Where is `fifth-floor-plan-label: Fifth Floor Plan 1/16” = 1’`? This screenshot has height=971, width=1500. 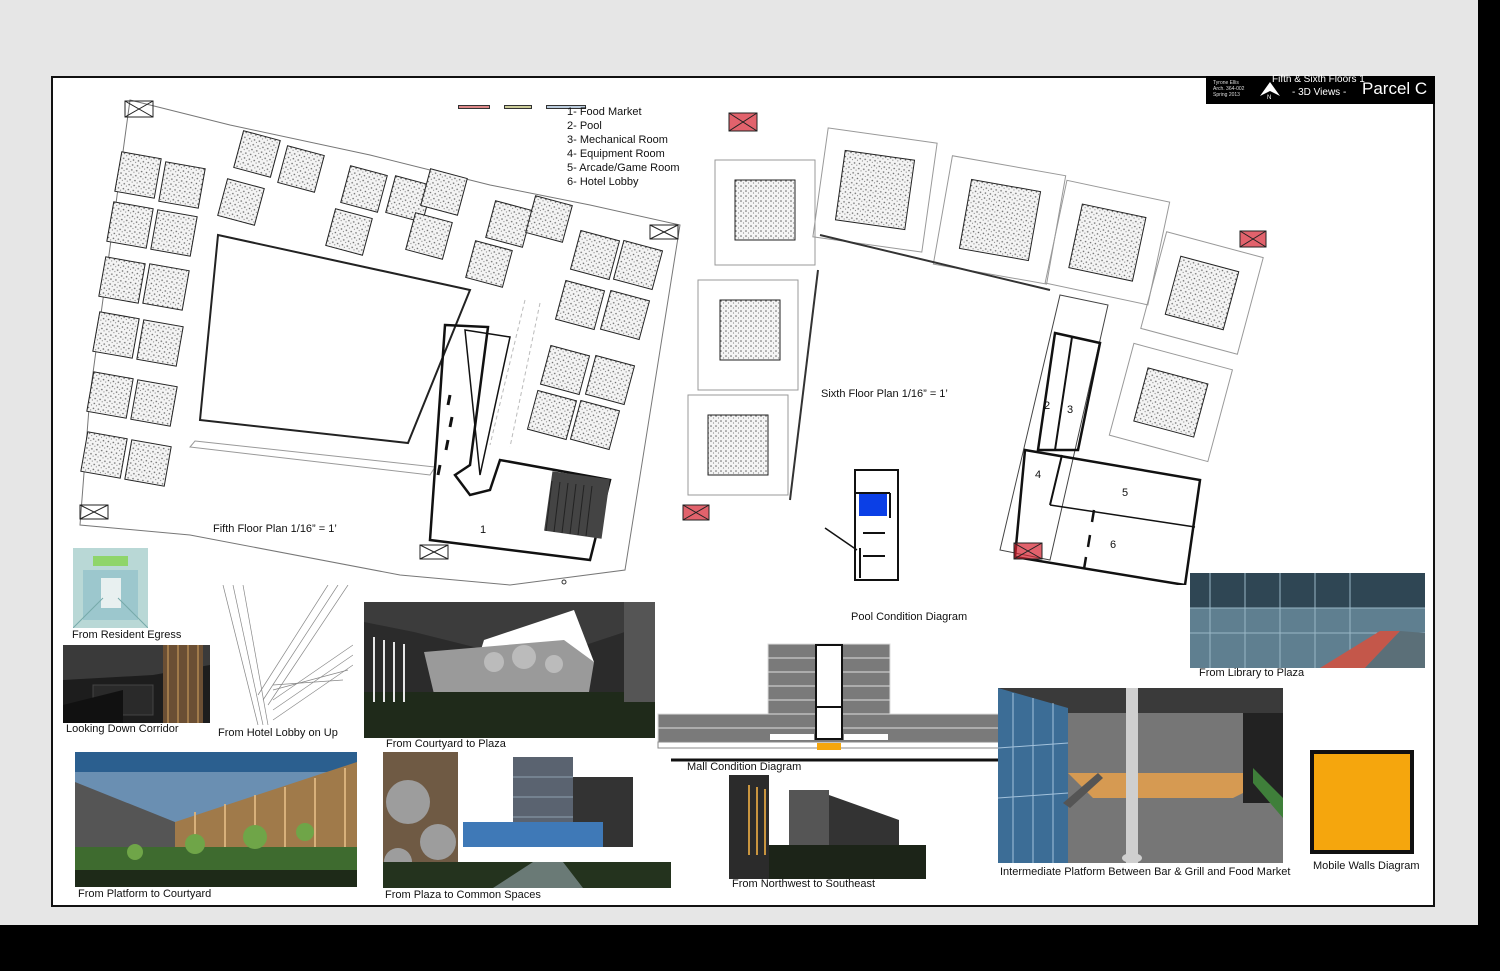
fifth-floor-plan-label: Fifth Floor Plan 1/16” = 1’ is located at coordinates (275, 529).